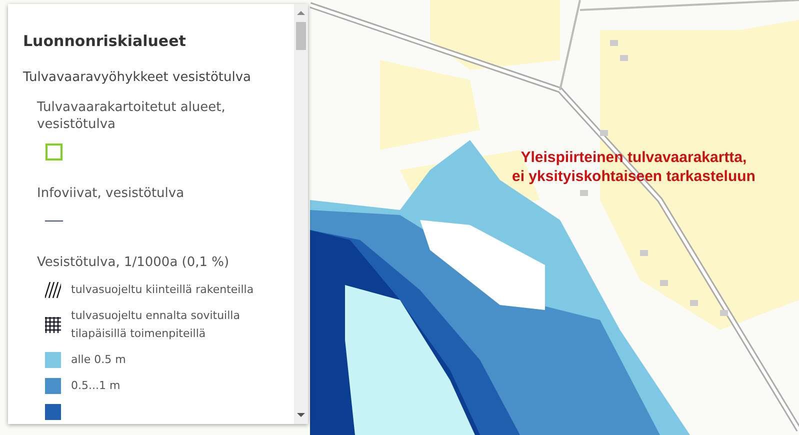  I want to click on legend-label: tulvasuojeltu ennalta sovituilla tilapäisillä toimenpiteillä, so click(156, 325).